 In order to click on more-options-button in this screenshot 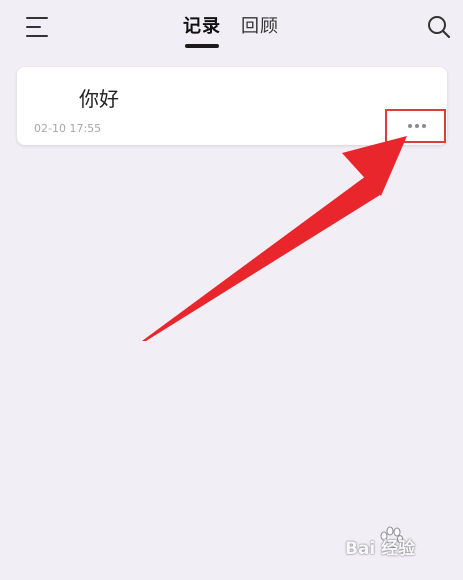, I will do `click(416, 126)`.